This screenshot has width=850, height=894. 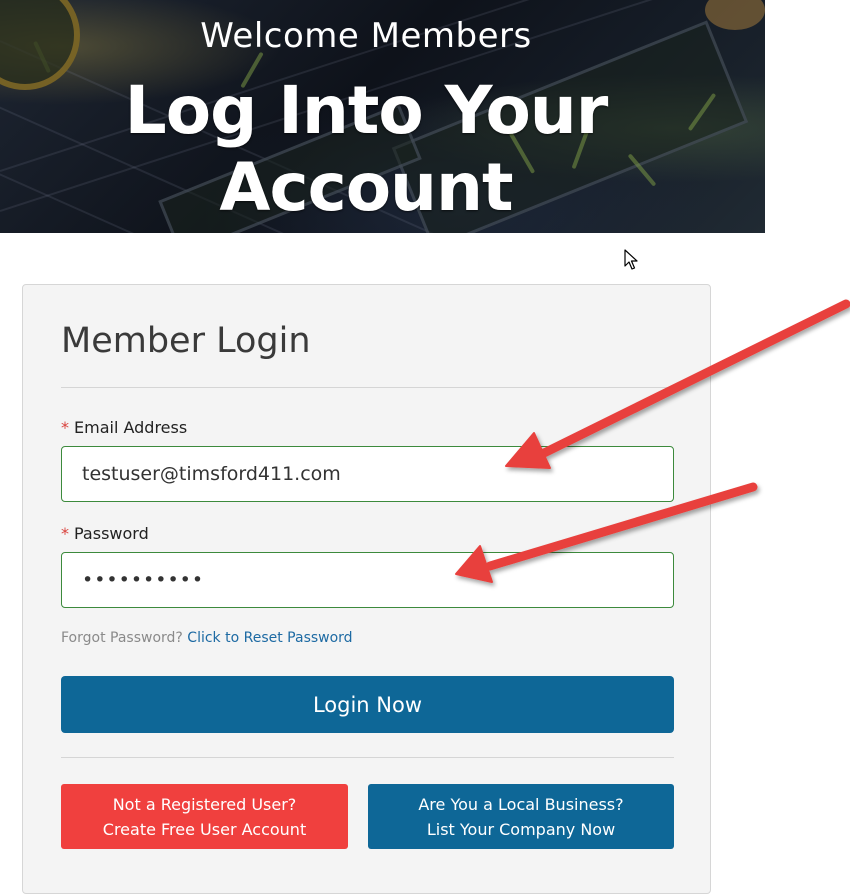 What do you see at coordinates (122, 638) in the screenshot?
I see `forgot-password-text: Forgot Password?` at bounding box center [122, 638].